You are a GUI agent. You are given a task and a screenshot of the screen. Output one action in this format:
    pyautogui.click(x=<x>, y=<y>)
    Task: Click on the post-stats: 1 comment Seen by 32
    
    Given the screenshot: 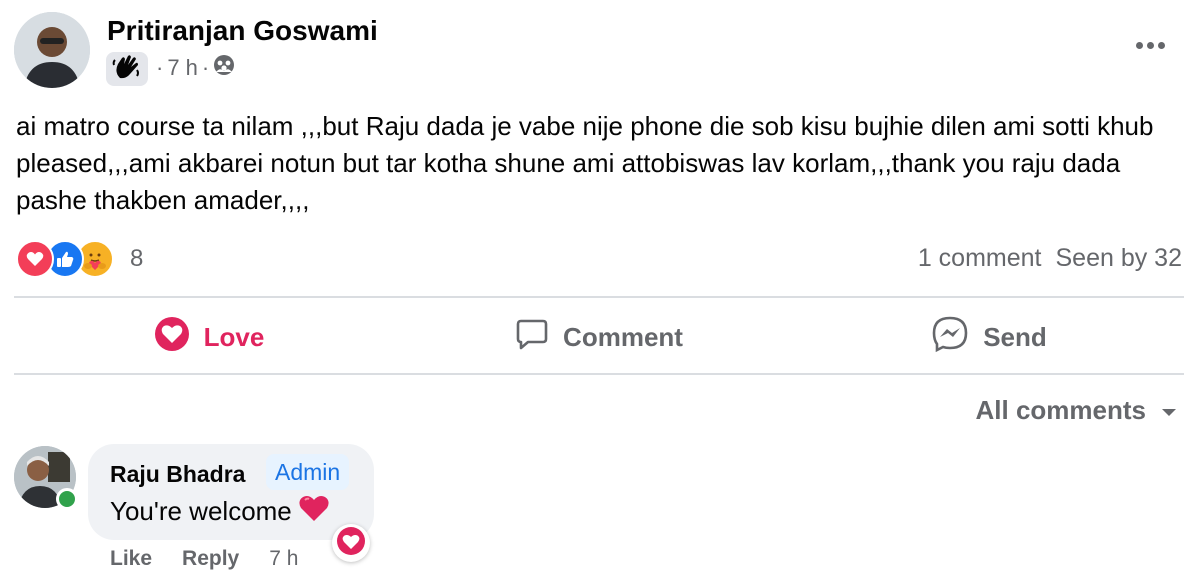 What is the action you would take?
    pyautogui.click(x=1050, y=258)
    